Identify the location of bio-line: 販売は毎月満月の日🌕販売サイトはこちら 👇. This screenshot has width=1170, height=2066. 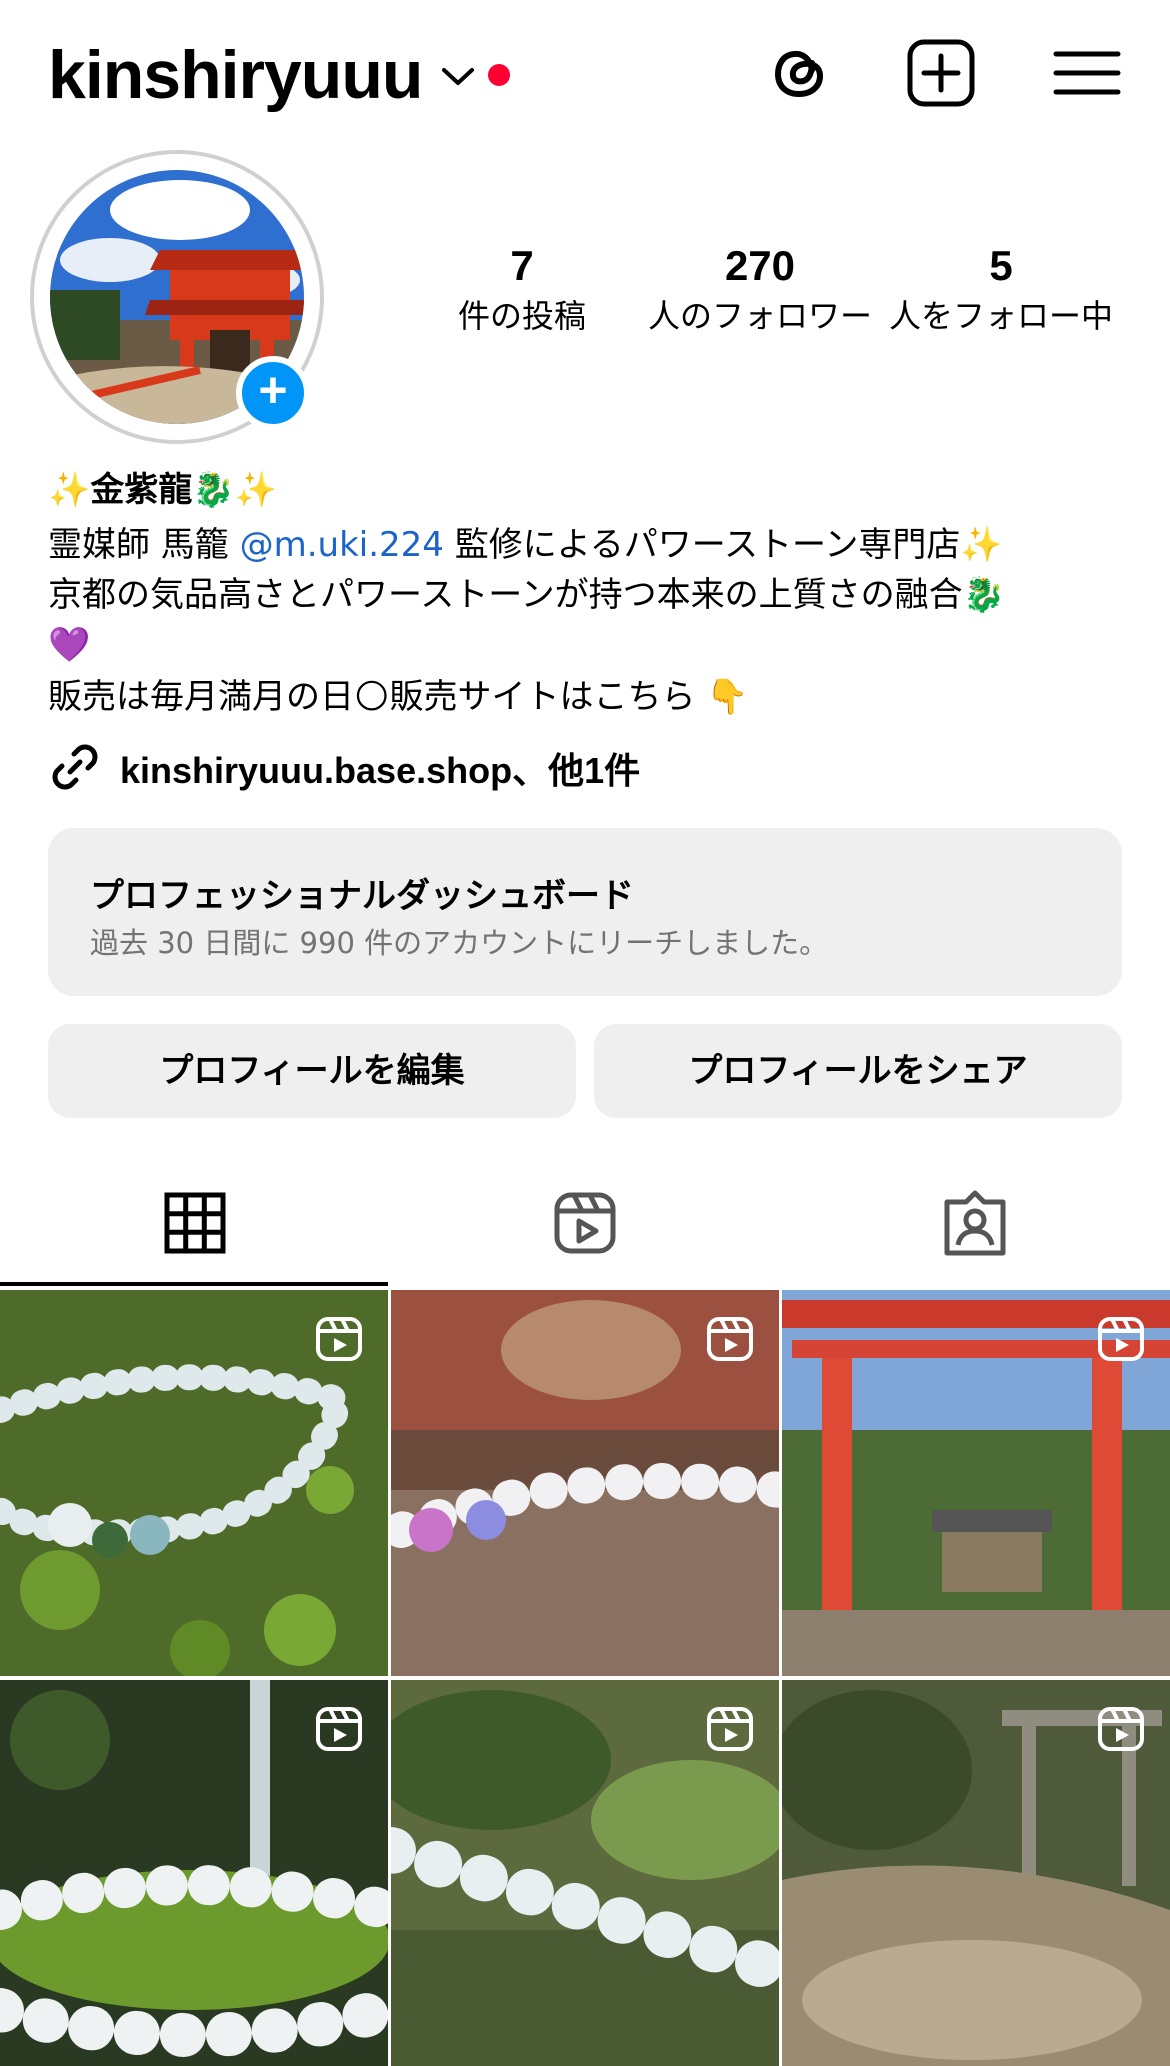
(398, 697).